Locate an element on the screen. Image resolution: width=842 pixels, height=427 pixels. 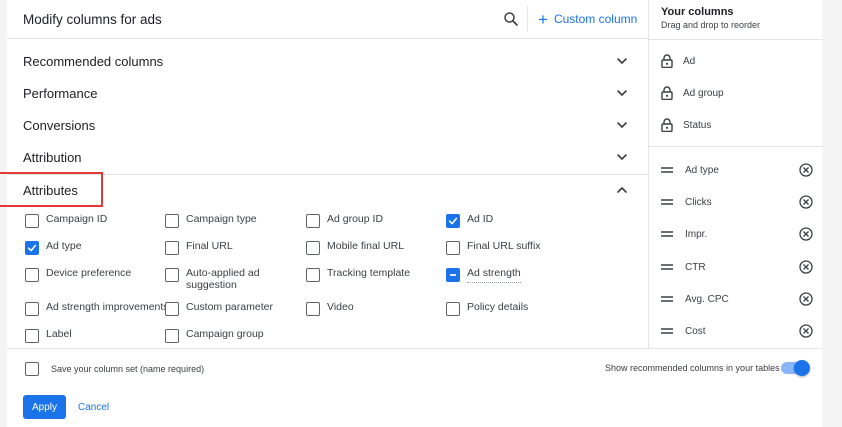
attr-checkbox-policy-details: Policy details is located at coordinates (487, 308).